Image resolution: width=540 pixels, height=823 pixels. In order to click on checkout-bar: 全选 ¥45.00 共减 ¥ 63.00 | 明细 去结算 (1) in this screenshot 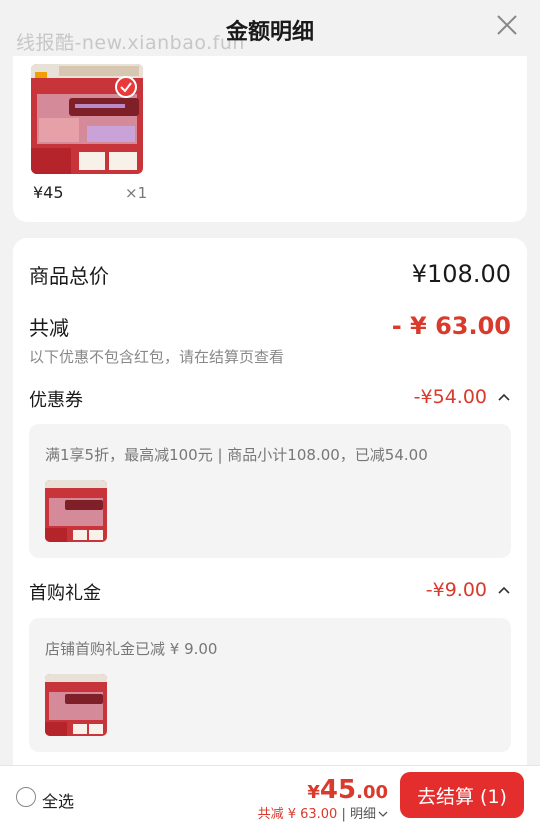, I will do `click(270, 794)`.